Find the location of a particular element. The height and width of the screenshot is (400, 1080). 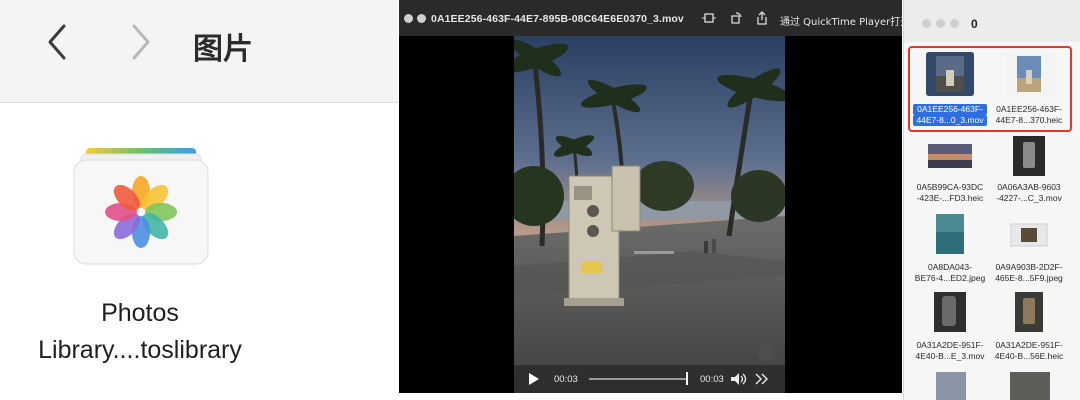

play-icon is located at coordinates (534, 379).